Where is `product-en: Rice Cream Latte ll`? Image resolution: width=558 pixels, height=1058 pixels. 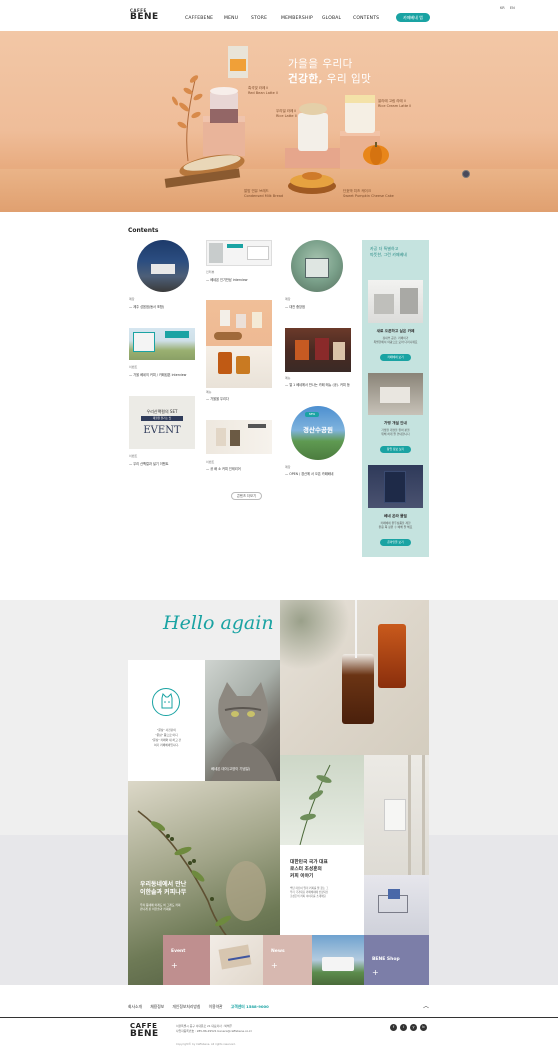 product-en: Rice Cream Latte ll is located at coordinates (395, 106).